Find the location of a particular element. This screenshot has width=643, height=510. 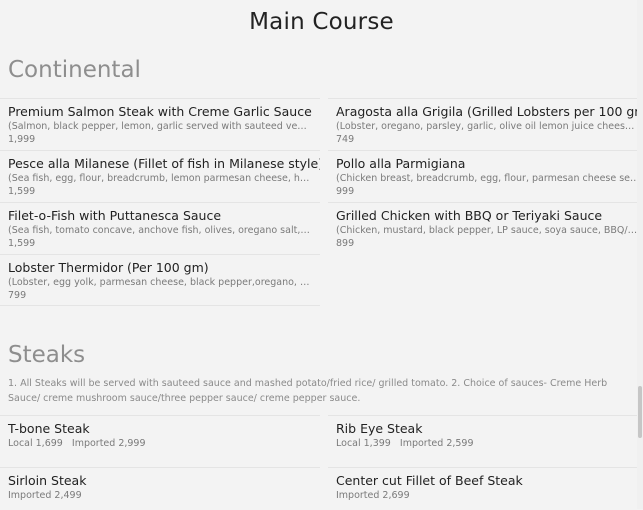

menu-item: Sirloin Steak Imported 2,499 is located at coordinates (160, 488).